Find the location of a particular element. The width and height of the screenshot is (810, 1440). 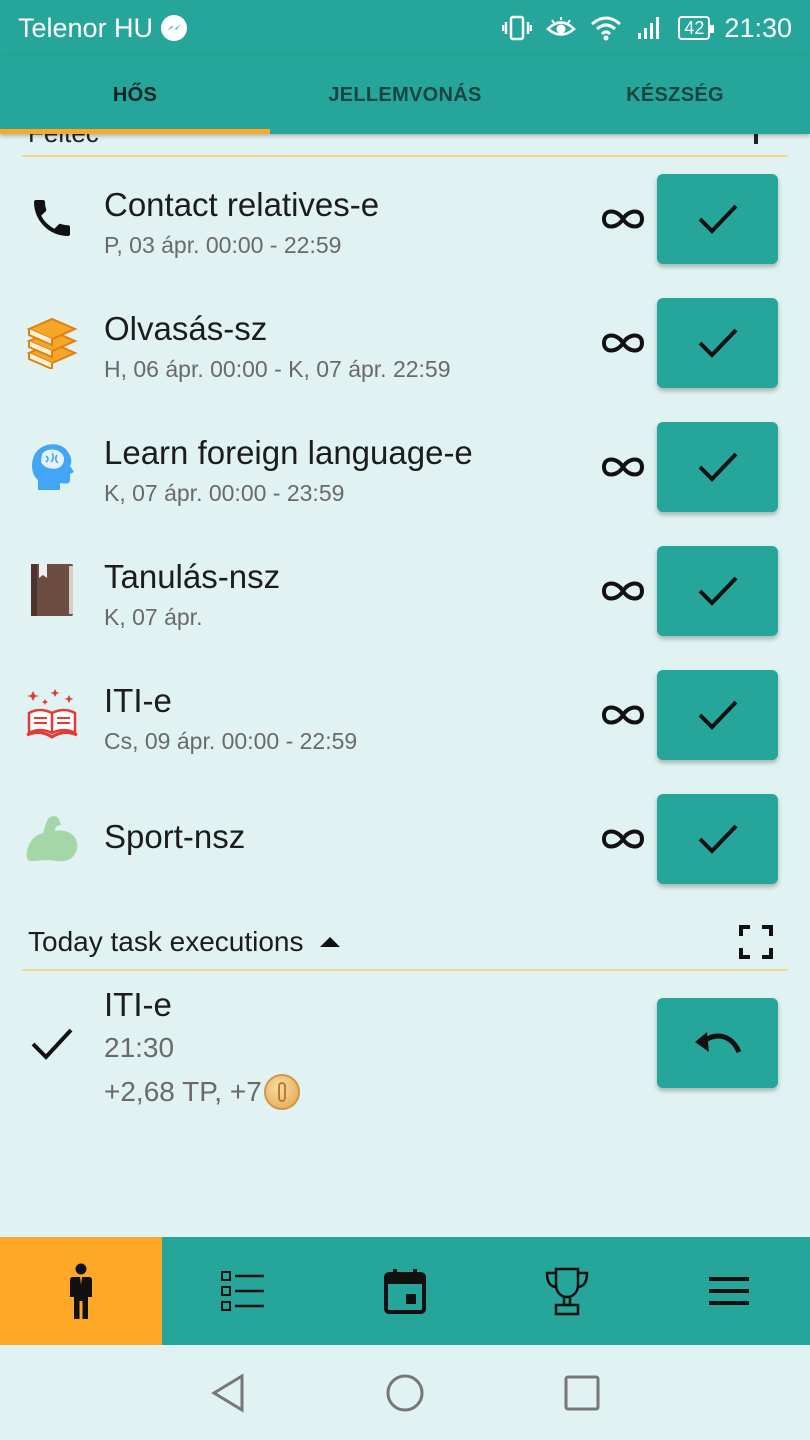

task-list-icon is located at coordinates (242, 1291).